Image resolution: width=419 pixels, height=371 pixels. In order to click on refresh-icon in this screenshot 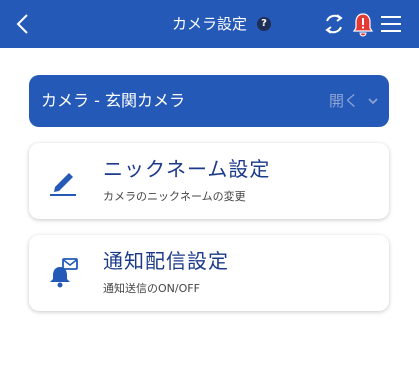, I will do `click(334, 24)`.